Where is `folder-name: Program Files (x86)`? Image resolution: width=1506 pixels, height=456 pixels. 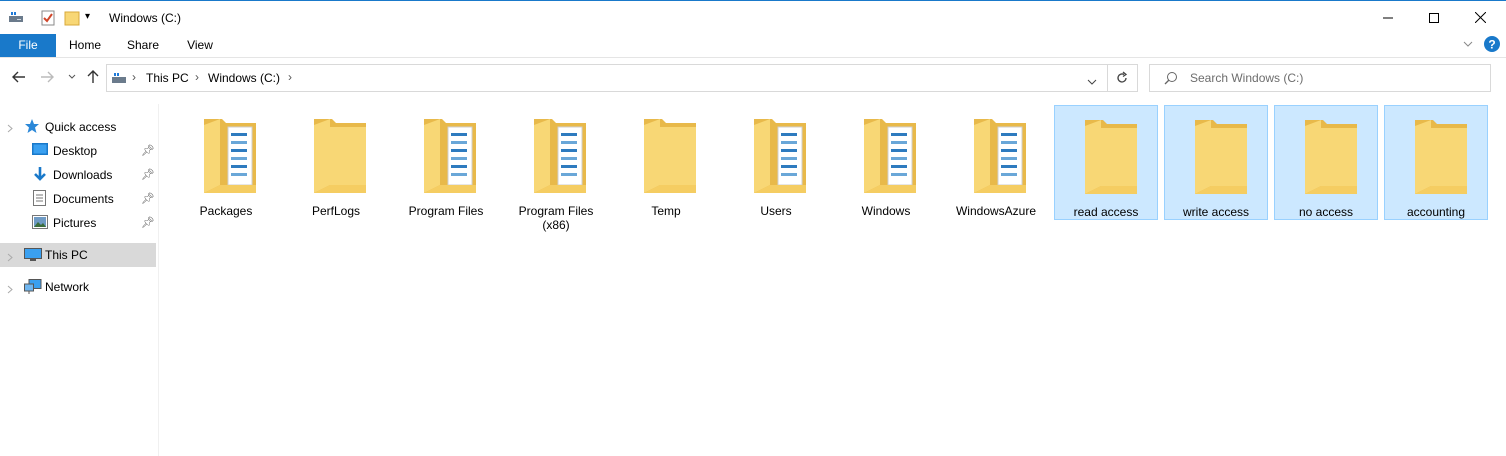
folder-name: Program Files (x86) is located at coordinates (556, 218).